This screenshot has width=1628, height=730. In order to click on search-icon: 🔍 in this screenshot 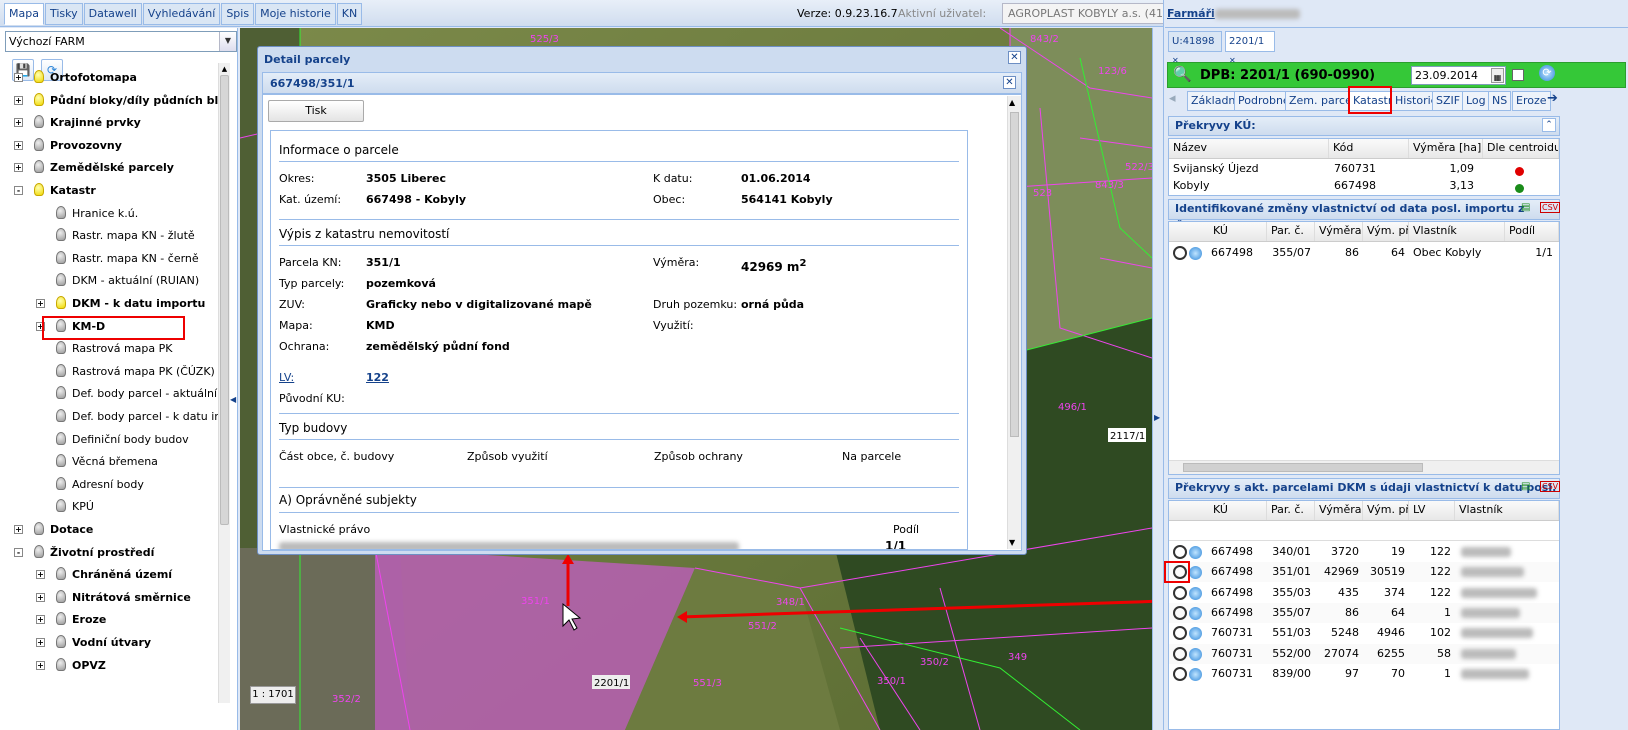, I will do `click(1182, 74)`.